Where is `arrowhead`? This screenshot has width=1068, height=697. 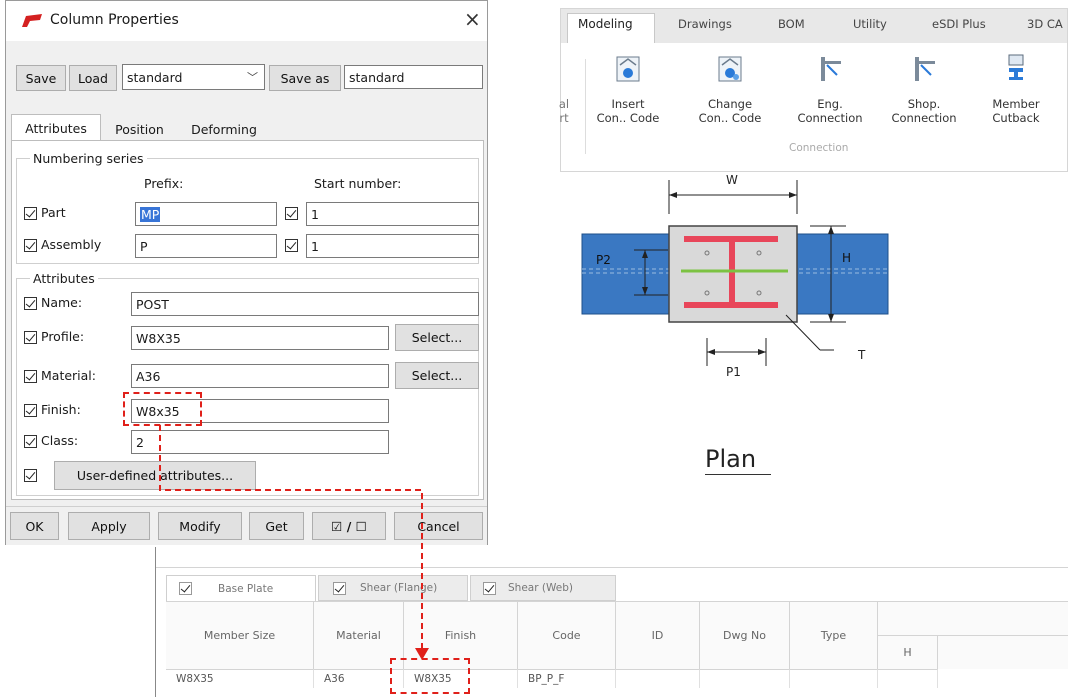 arrowhead is located at coordinates (422, 654).